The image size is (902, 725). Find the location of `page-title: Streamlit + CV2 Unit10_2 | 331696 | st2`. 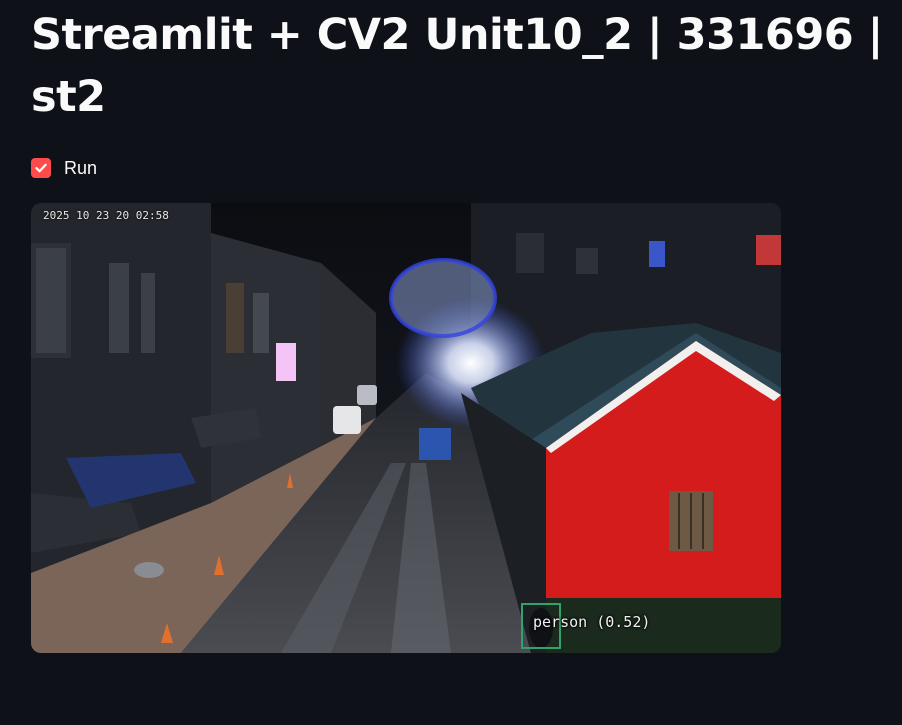

page-title: Streamlit + CV2 Unit10_2 | 331696 | st2 is located at coordinates (457, 66).